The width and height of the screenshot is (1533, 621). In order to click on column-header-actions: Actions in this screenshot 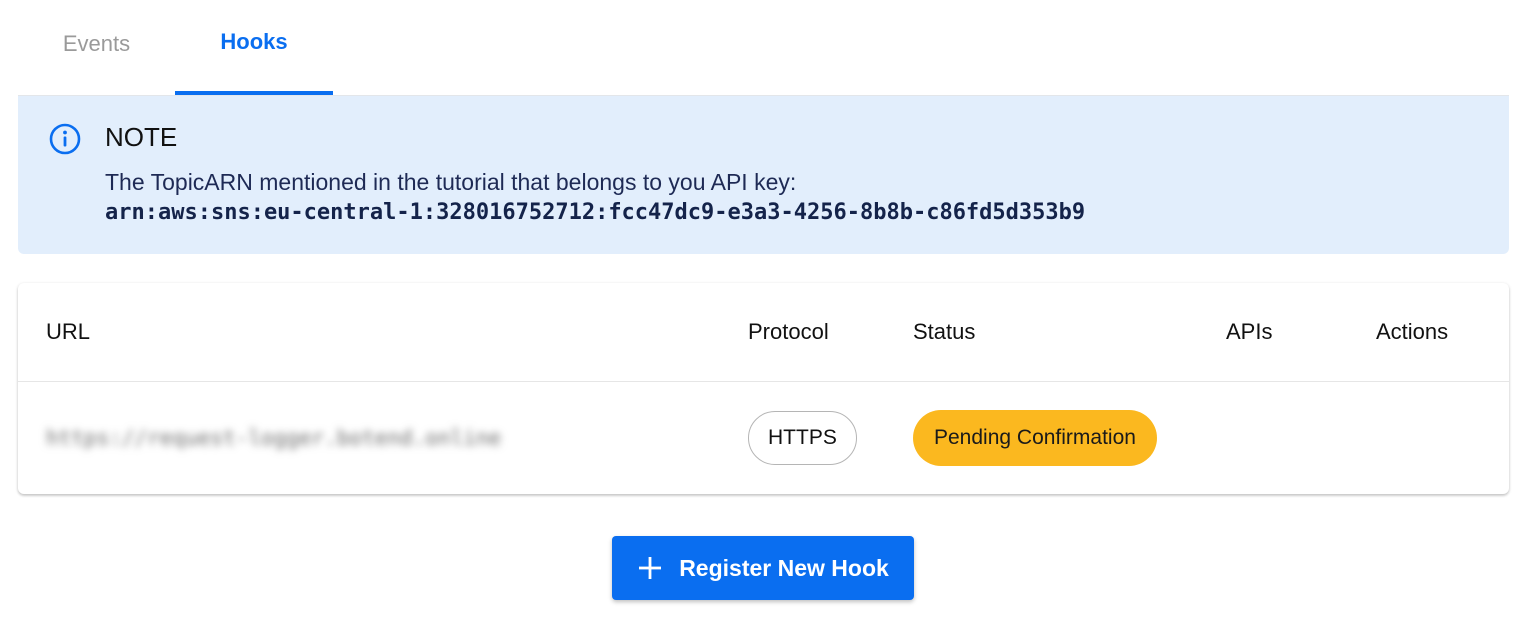, I will do `click(1412, 331)`.